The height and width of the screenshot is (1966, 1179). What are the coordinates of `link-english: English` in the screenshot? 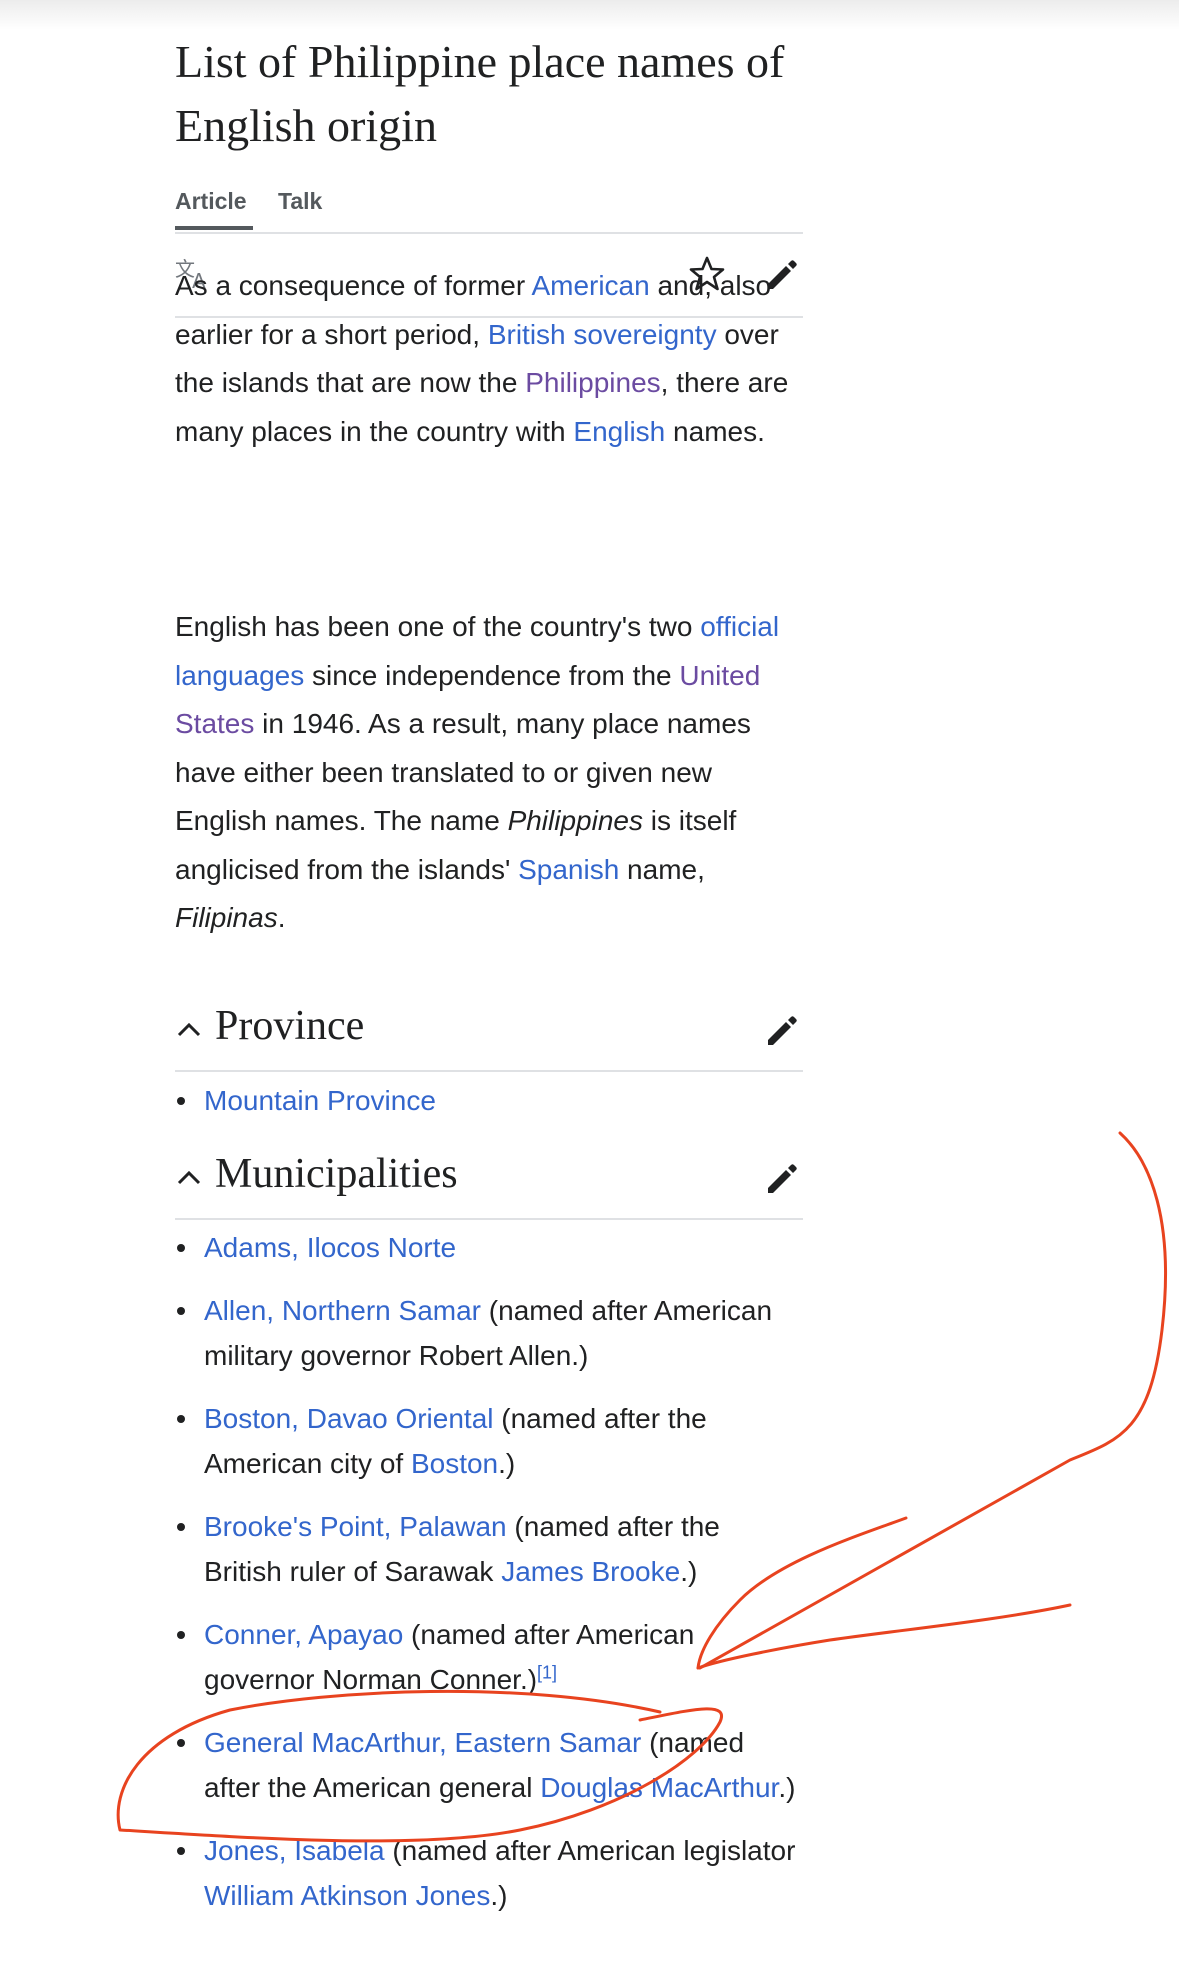 It's located at (619, 431).